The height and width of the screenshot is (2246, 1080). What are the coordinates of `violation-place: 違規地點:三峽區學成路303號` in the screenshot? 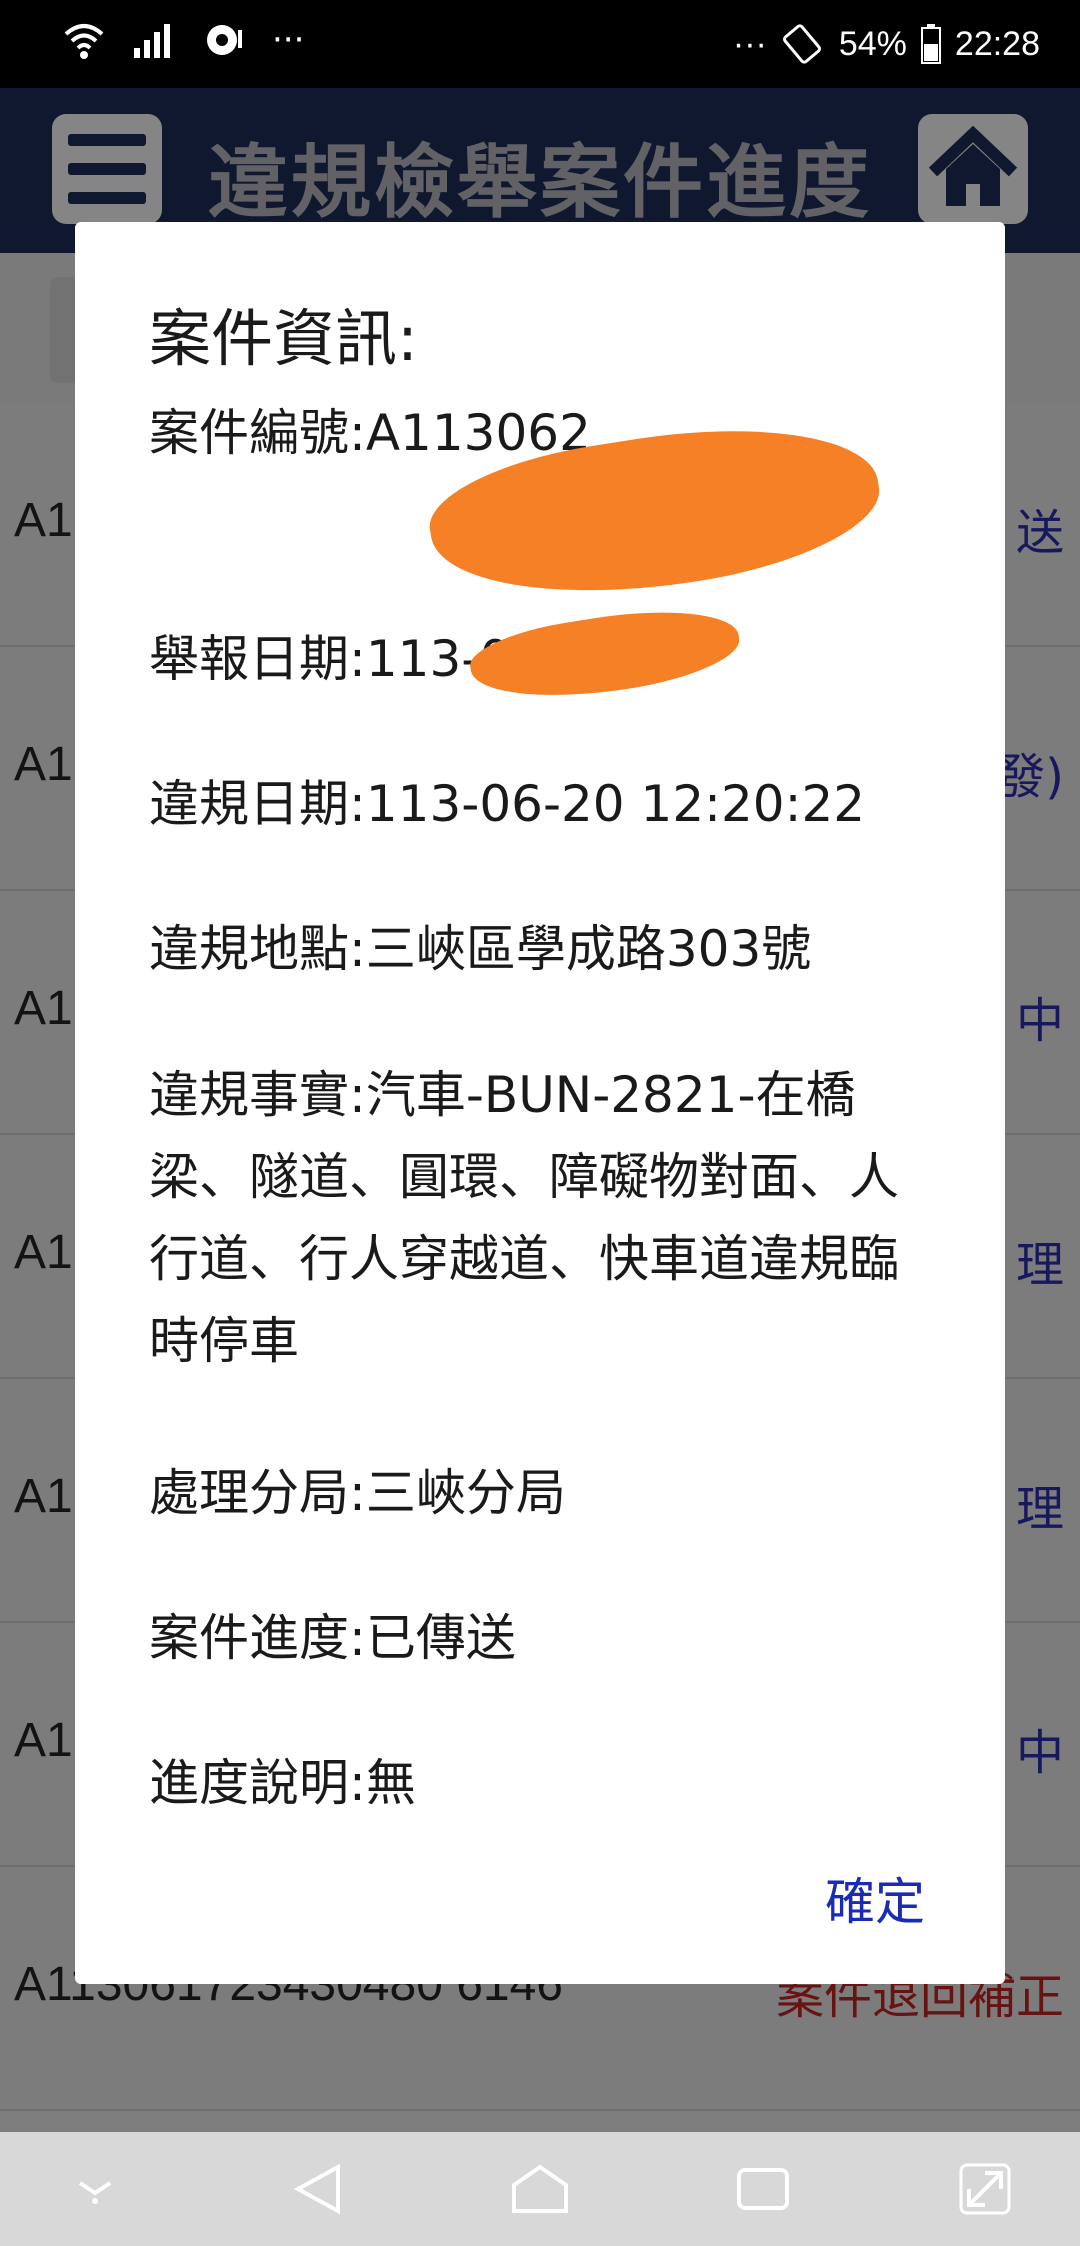 It's located at (480, 949).